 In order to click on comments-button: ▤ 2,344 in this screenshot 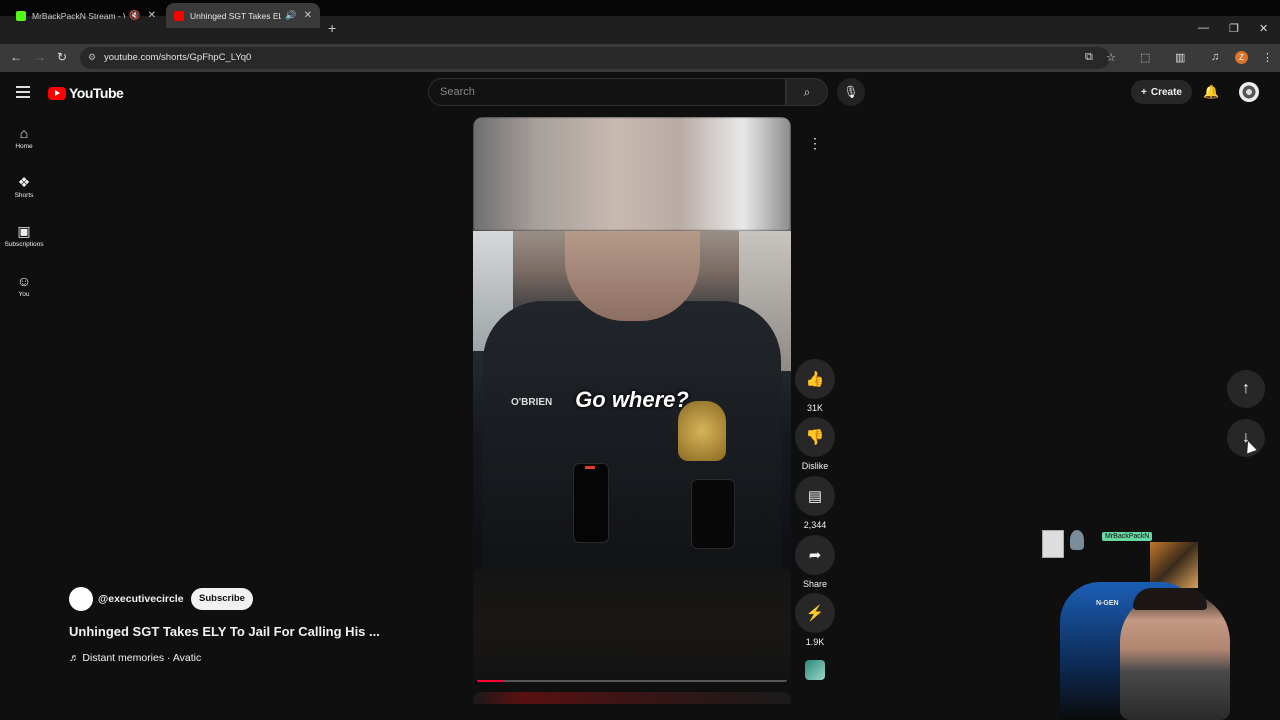, I will do `click(815, 503)`.